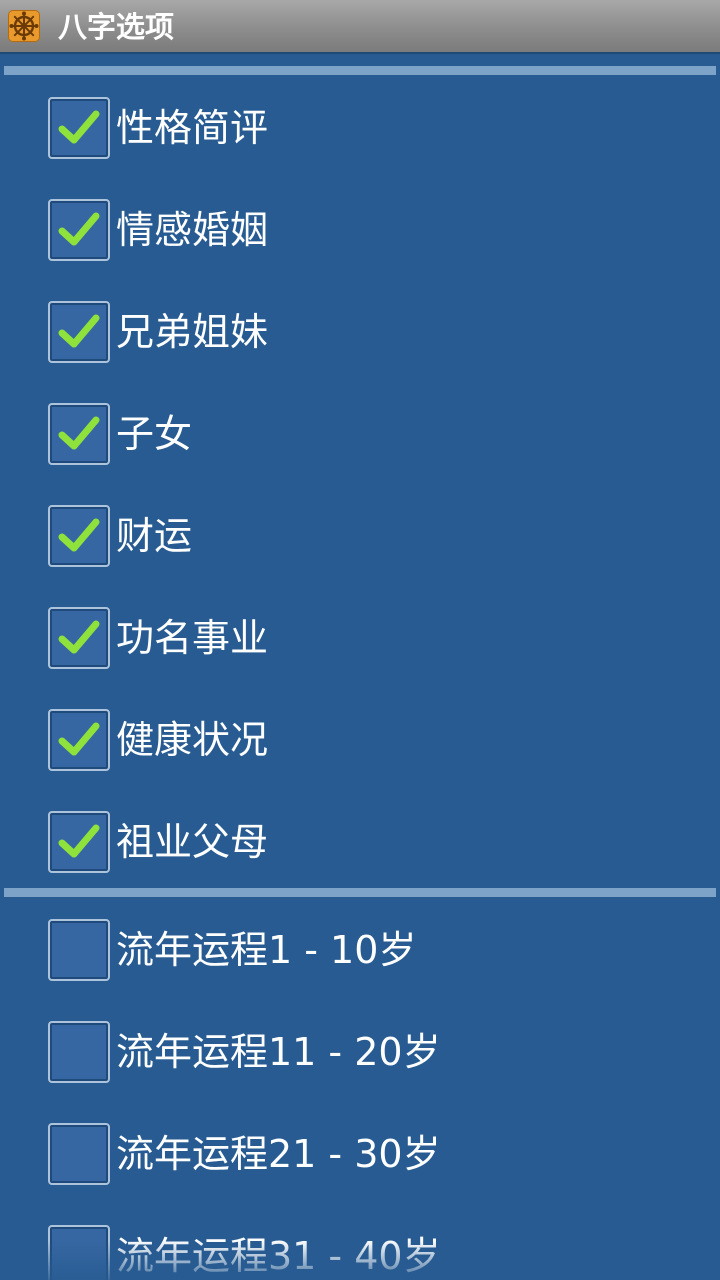 The height and width of the screenshot is (1280, 720). Describe the element at coordinates (116, 27) in the screenshot. I see `window-title: 八字选项` at that location.